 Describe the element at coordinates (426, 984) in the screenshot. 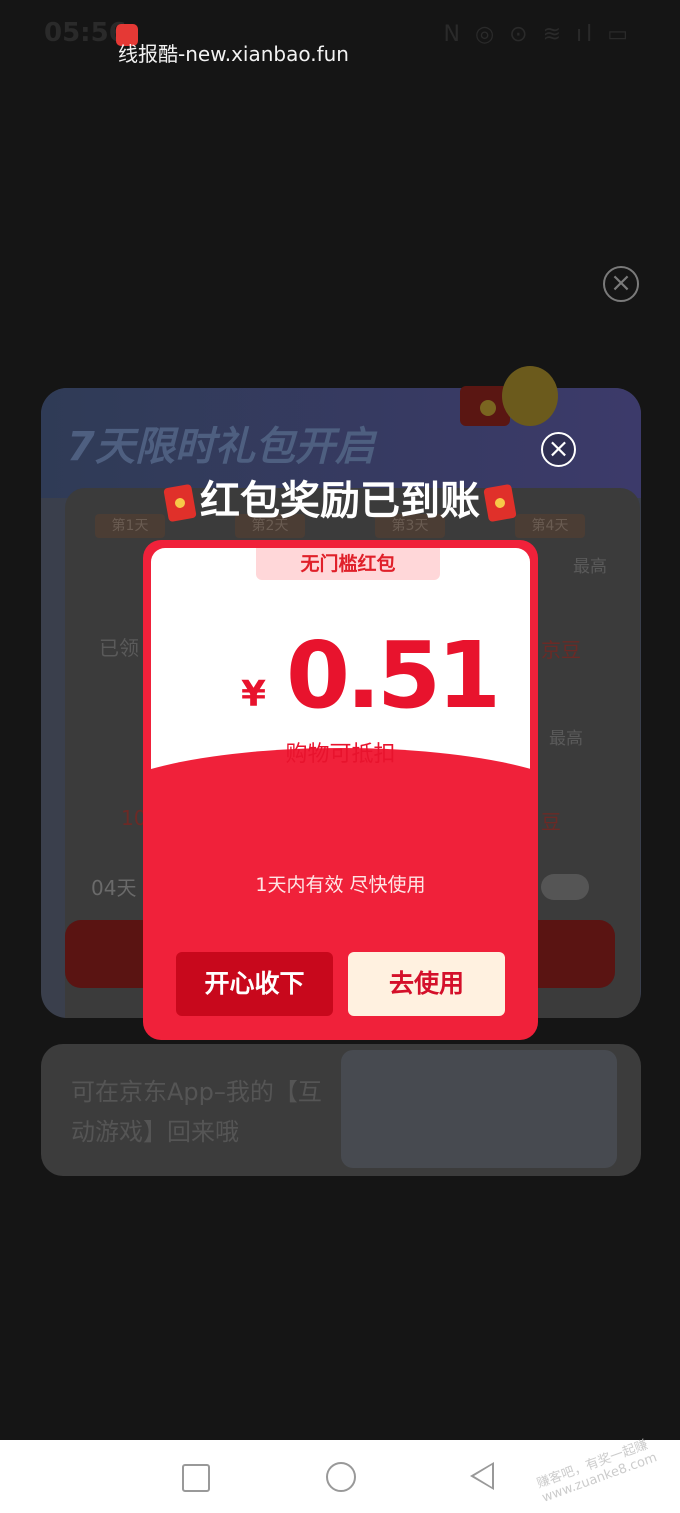

I see `use-now-button: 去使用` at that location.